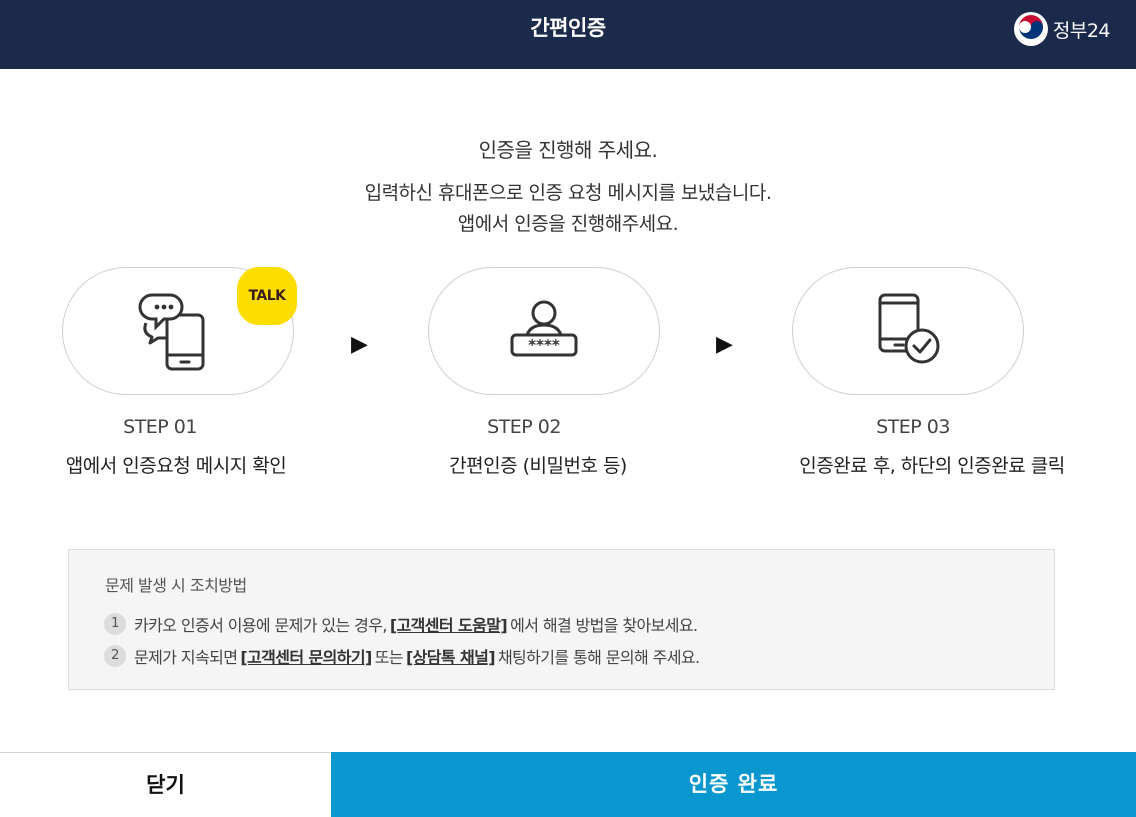  What do you see at coordinates (449, 624) in the screenshot?
I see `help-center-link: [고객센터 도움말]` at bounding box center [449, 624].